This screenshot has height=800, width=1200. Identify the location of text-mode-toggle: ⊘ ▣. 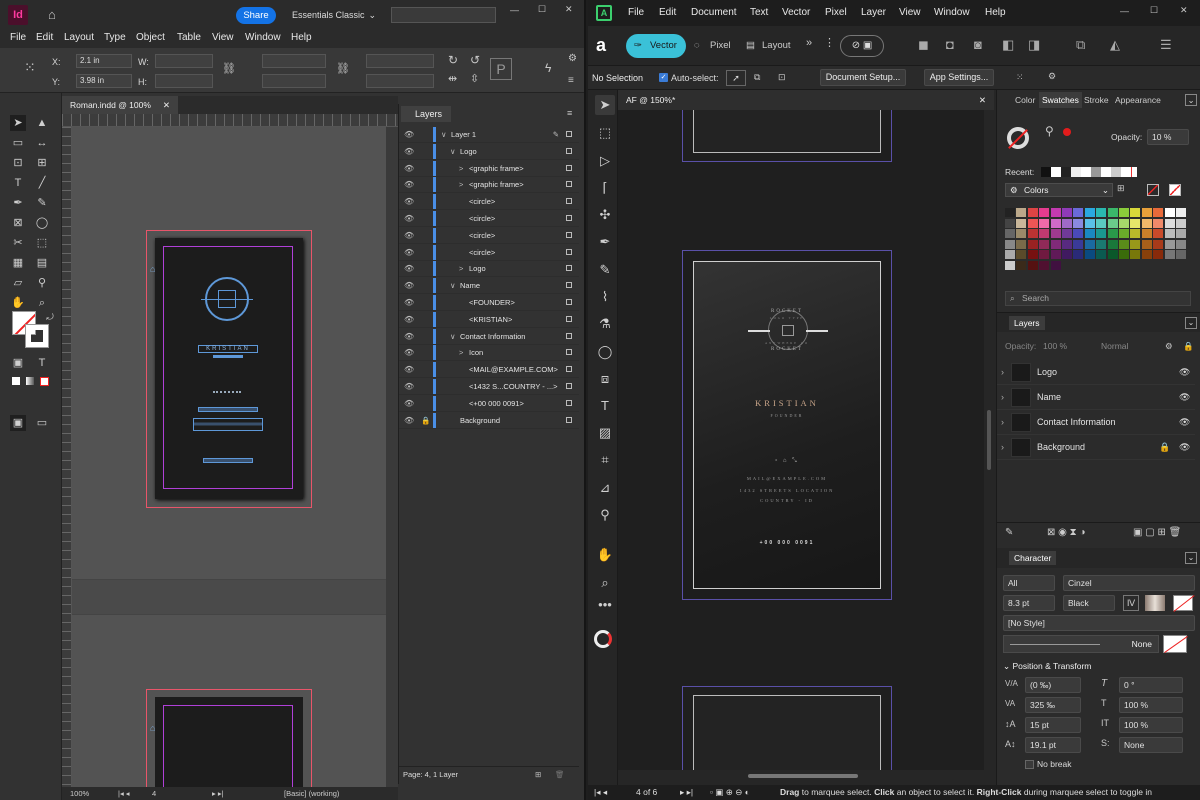
(862, 46).